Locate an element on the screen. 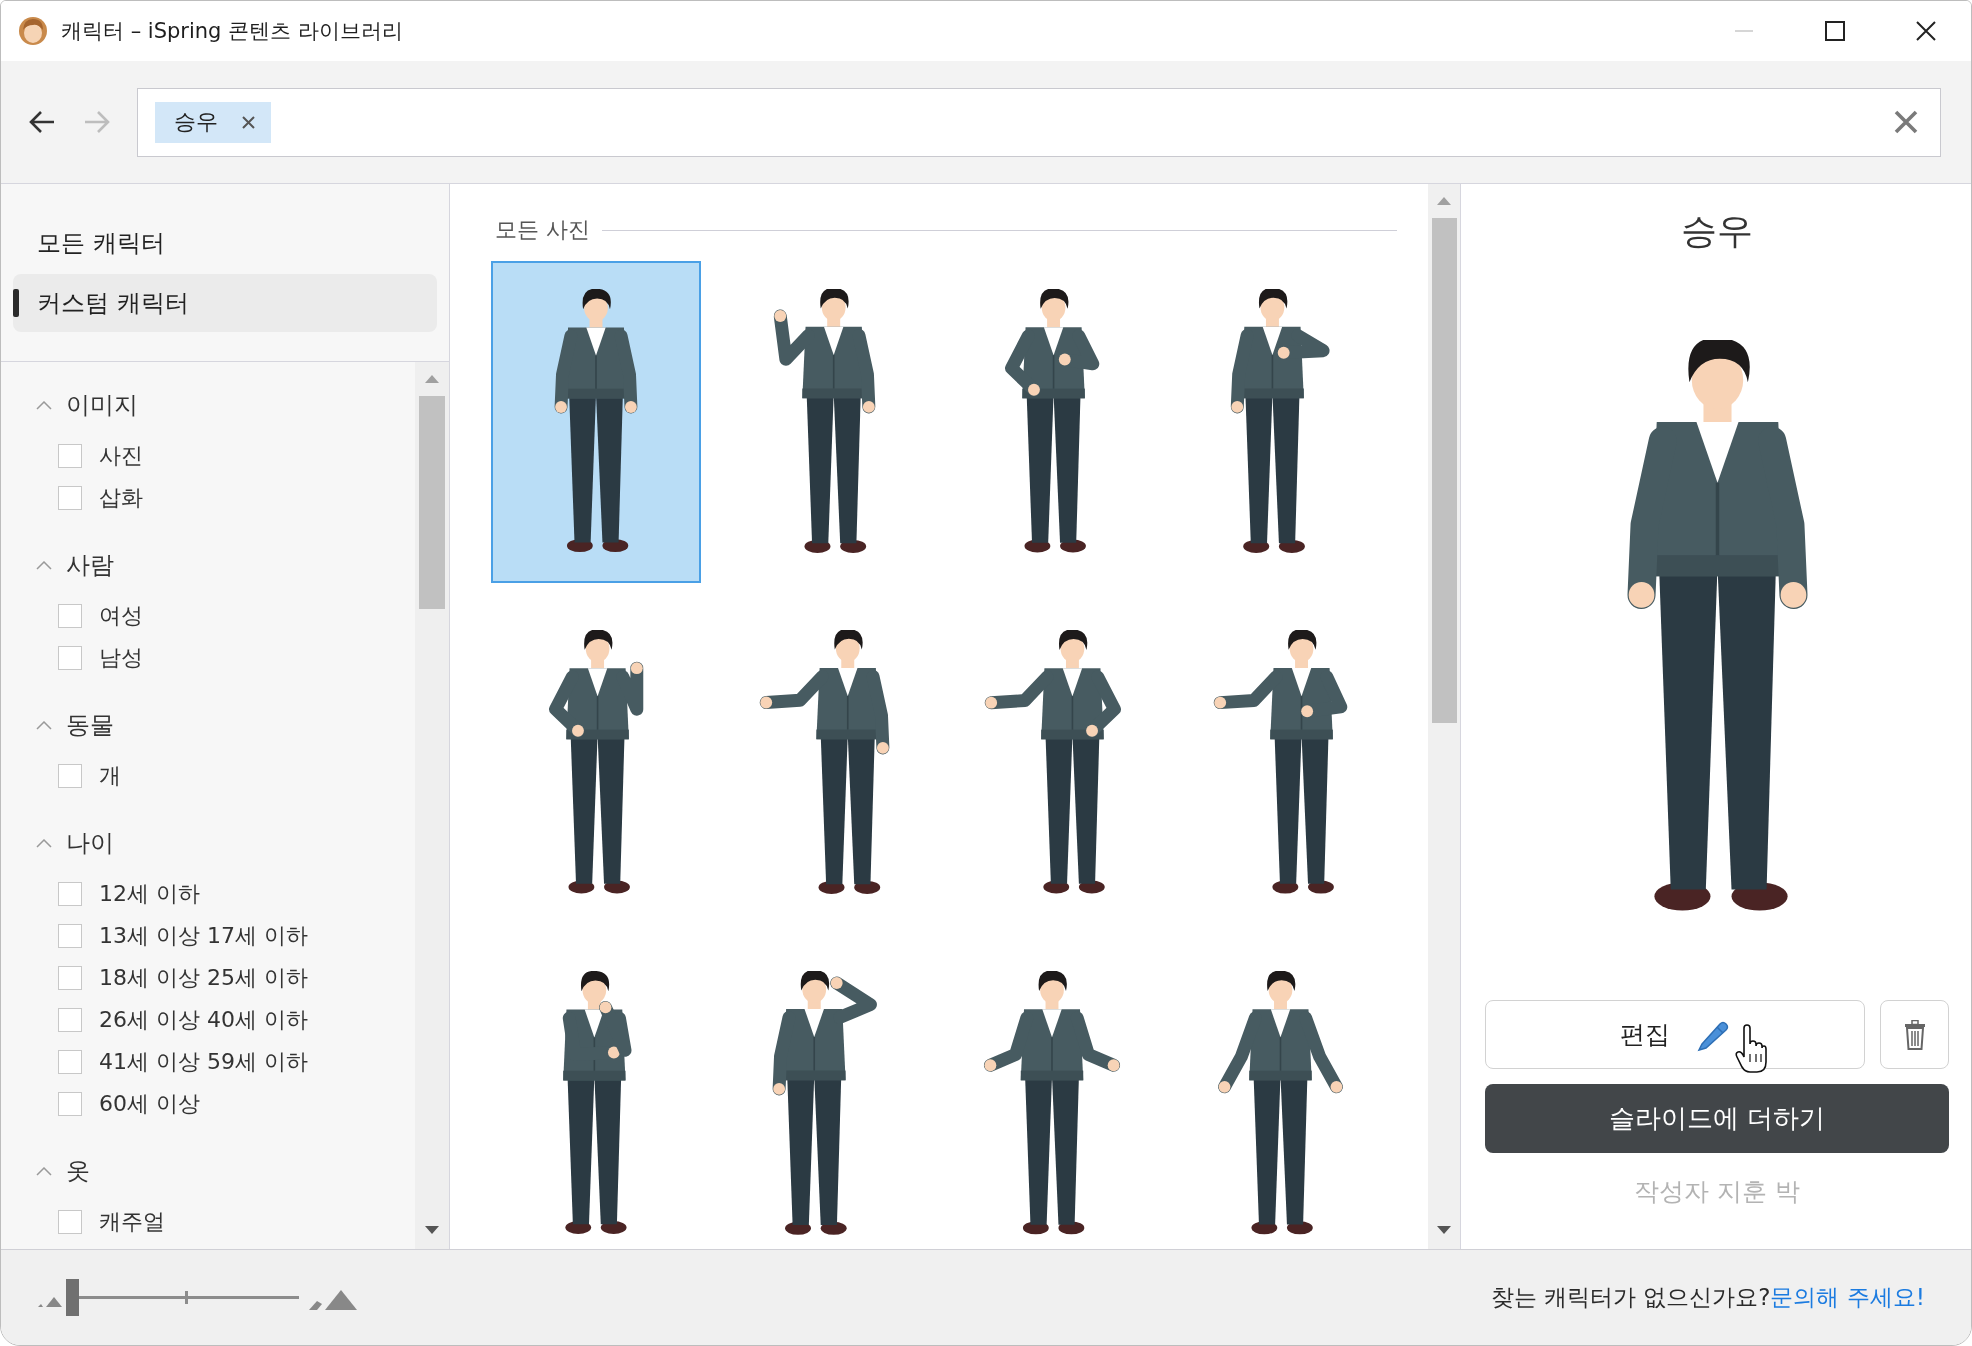 The image size is (1972, 1346). character-tile is located at coordinates (596, 422).